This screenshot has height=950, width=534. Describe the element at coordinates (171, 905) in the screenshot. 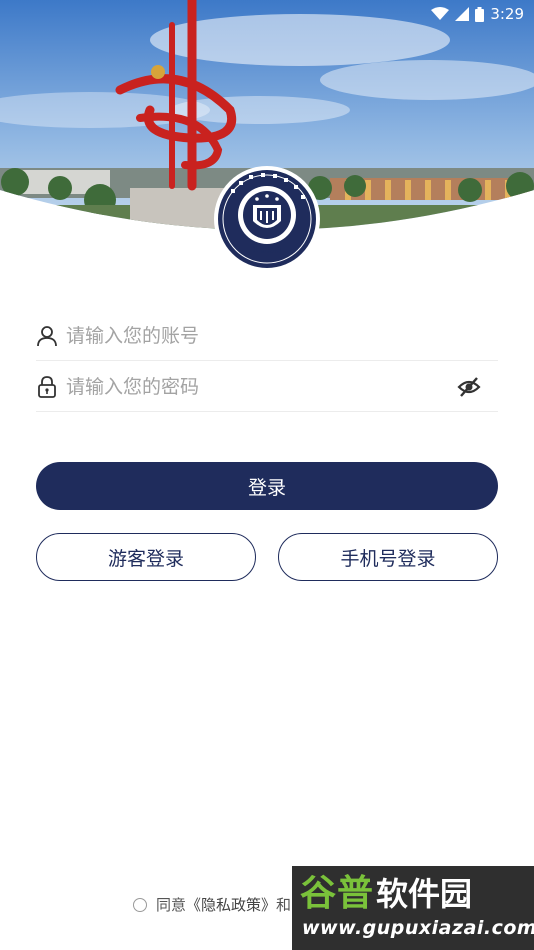

I see `agreement-prefix: 同意` at that location.